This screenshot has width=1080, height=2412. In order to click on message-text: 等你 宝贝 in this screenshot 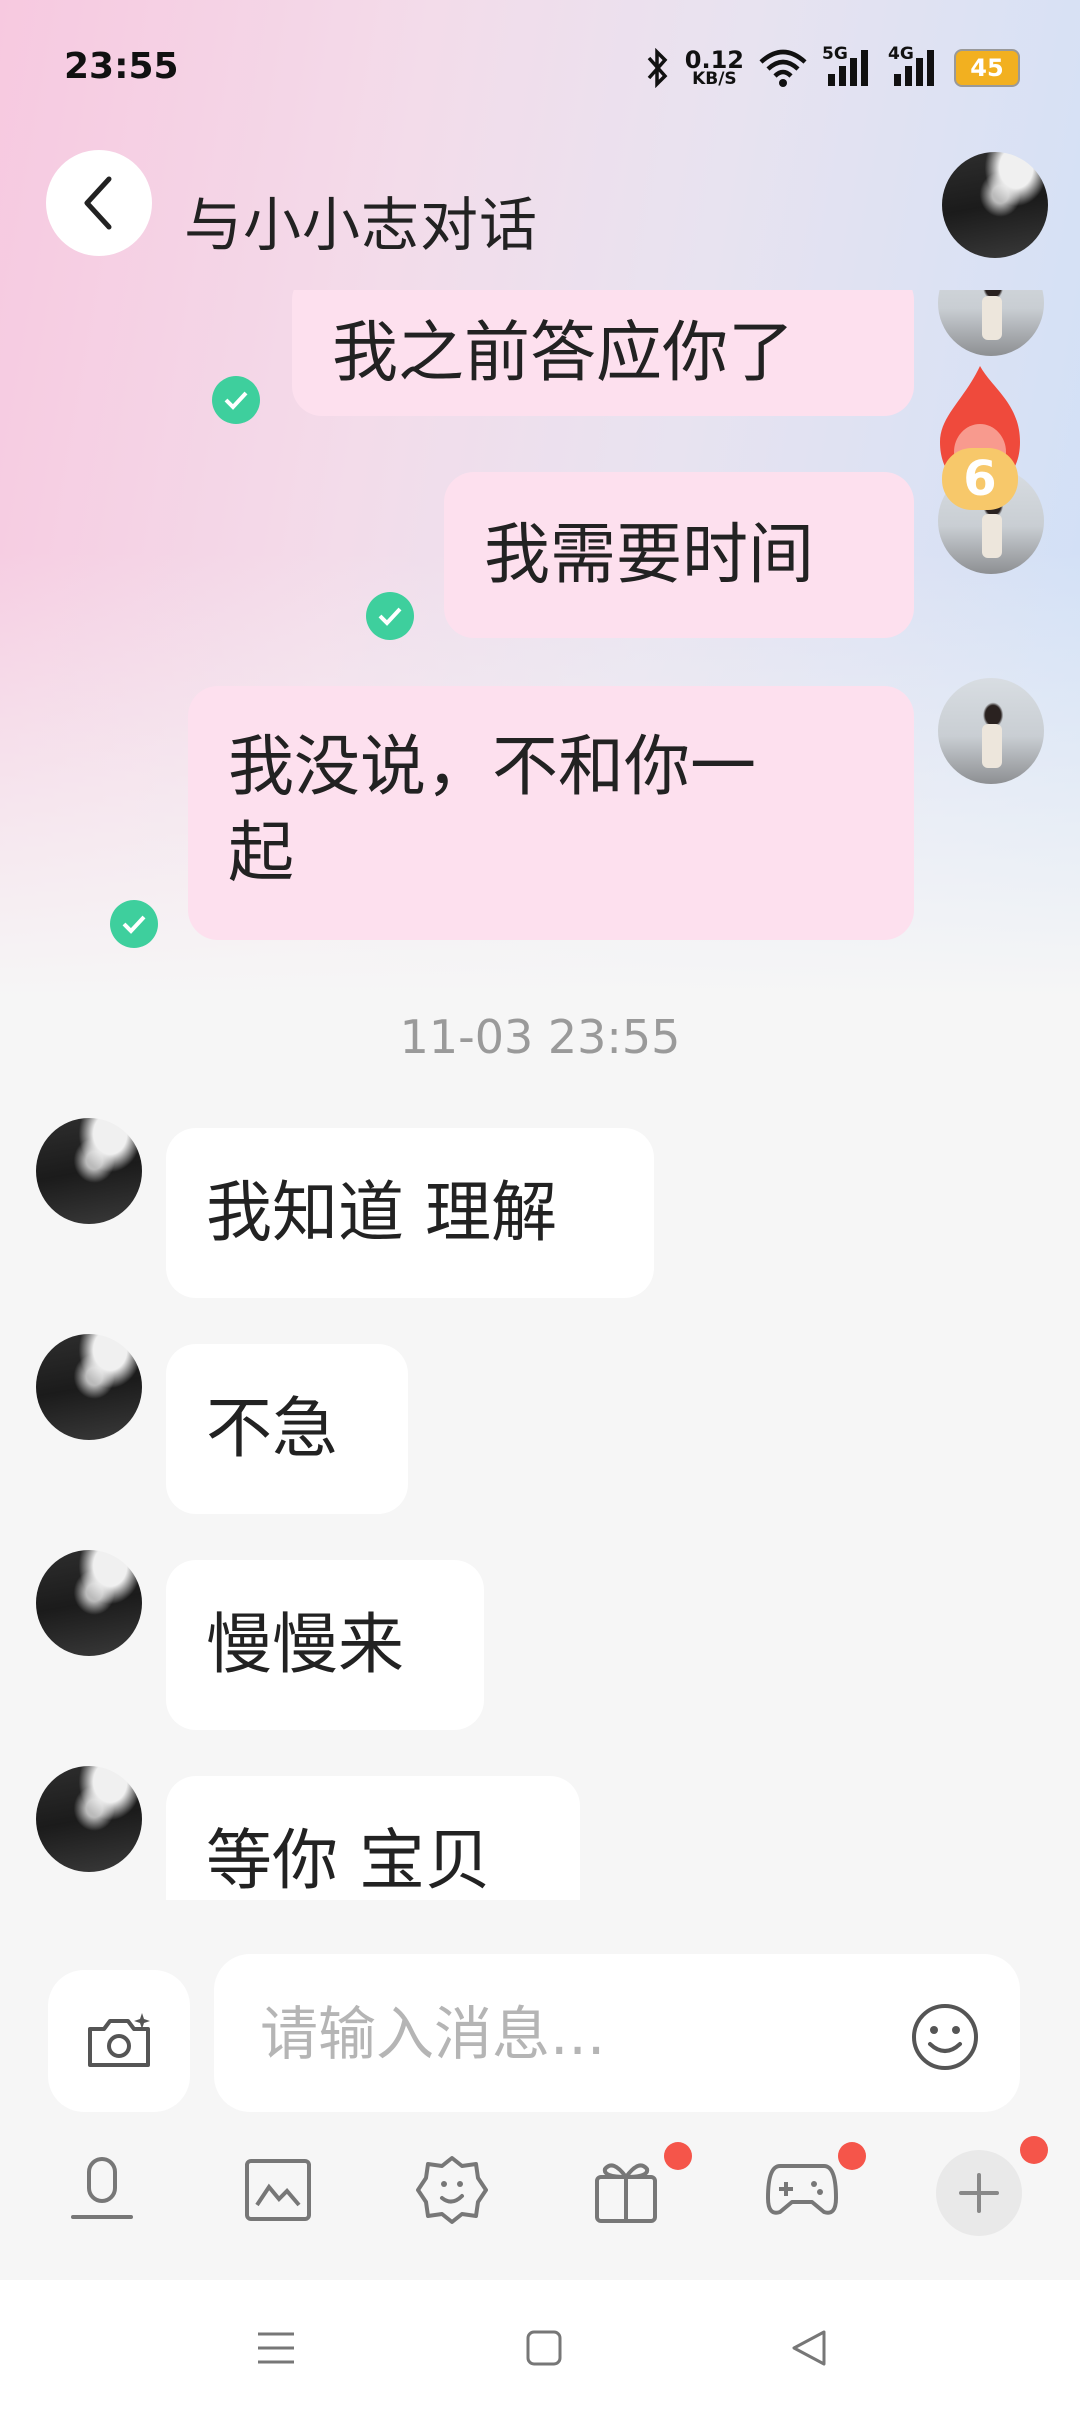, I will do `click(348, 1860)`.